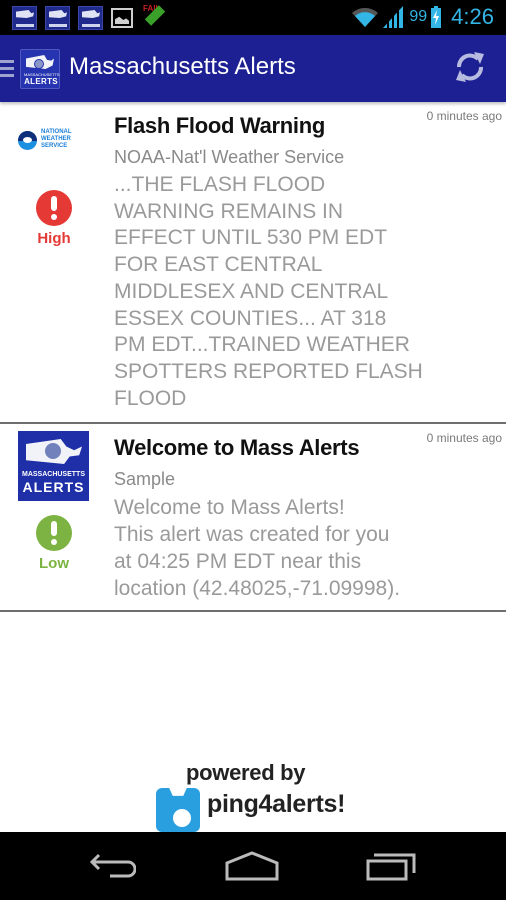 This screenshot has height=900, width=506. I want to click on powered-by-footer: powered by ping4alerts!, so click(253, 796).